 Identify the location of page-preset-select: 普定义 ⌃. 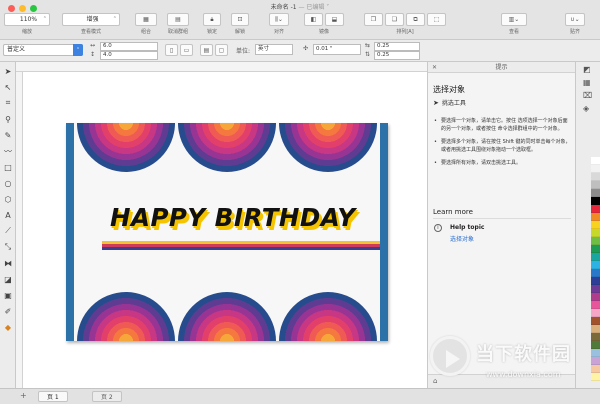
(43, 50).